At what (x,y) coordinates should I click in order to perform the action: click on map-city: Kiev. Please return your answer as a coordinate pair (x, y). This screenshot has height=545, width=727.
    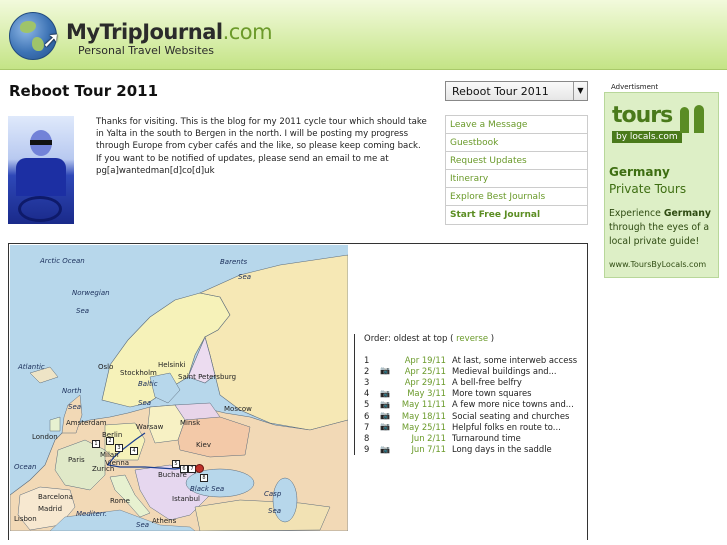
    Looking at the image, I should click on (203, 445).